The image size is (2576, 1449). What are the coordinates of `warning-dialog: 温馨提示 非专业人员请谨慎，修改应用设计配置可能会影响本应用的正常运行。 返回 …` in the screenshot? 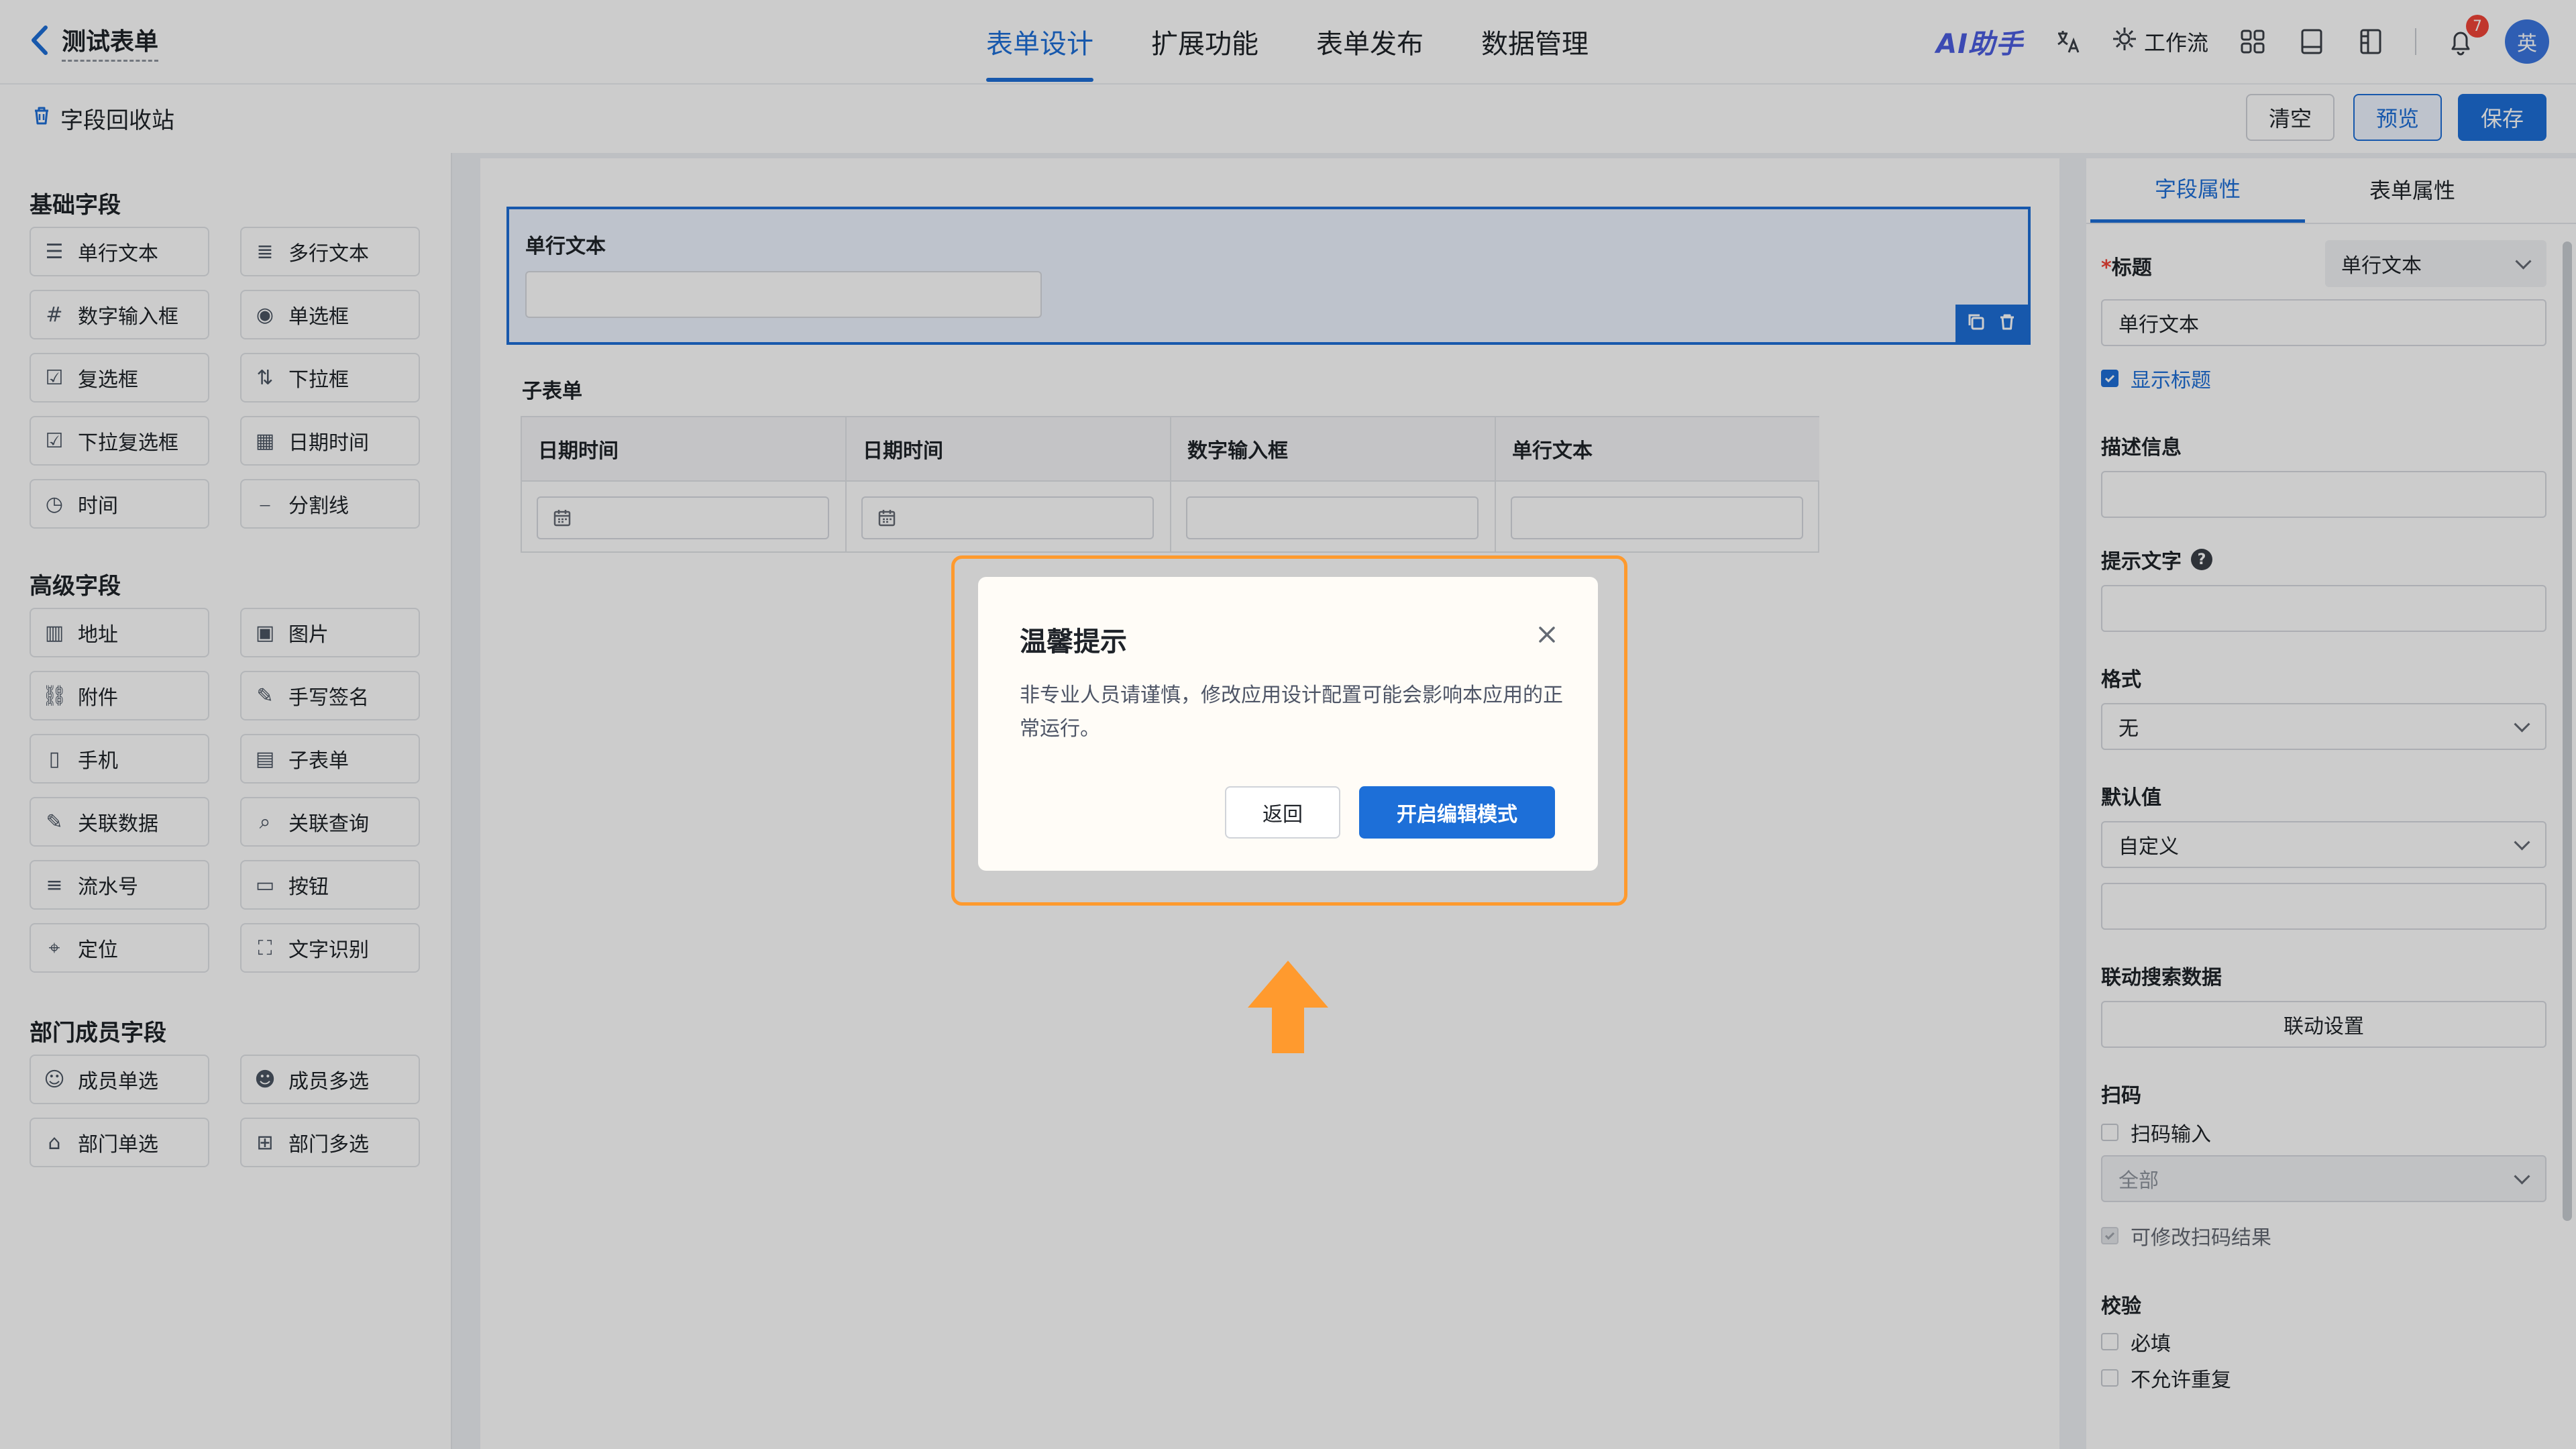 It's located at (1288, 724).